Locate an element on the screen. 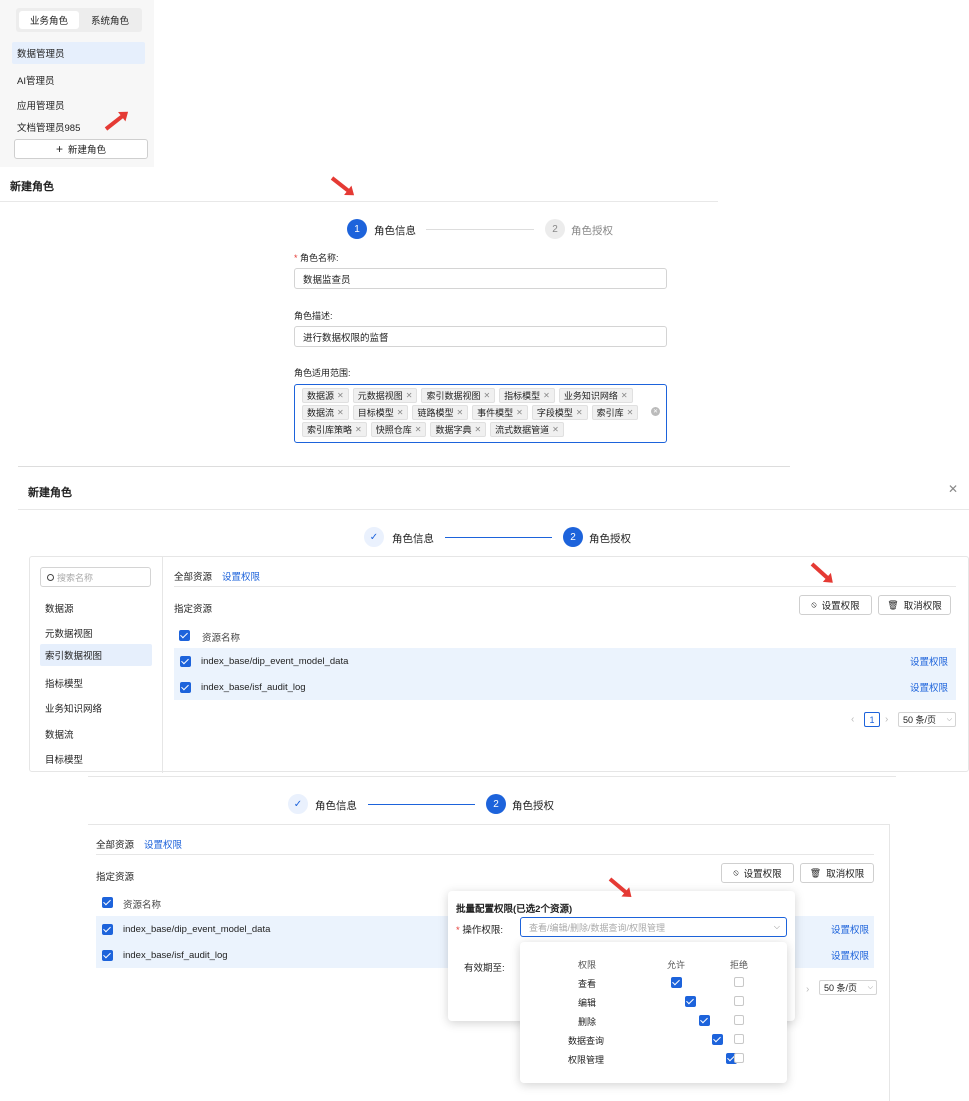 This screenshot has height=1101, width=969. category-item: 指标模型 is located at coordinates (64, 683).